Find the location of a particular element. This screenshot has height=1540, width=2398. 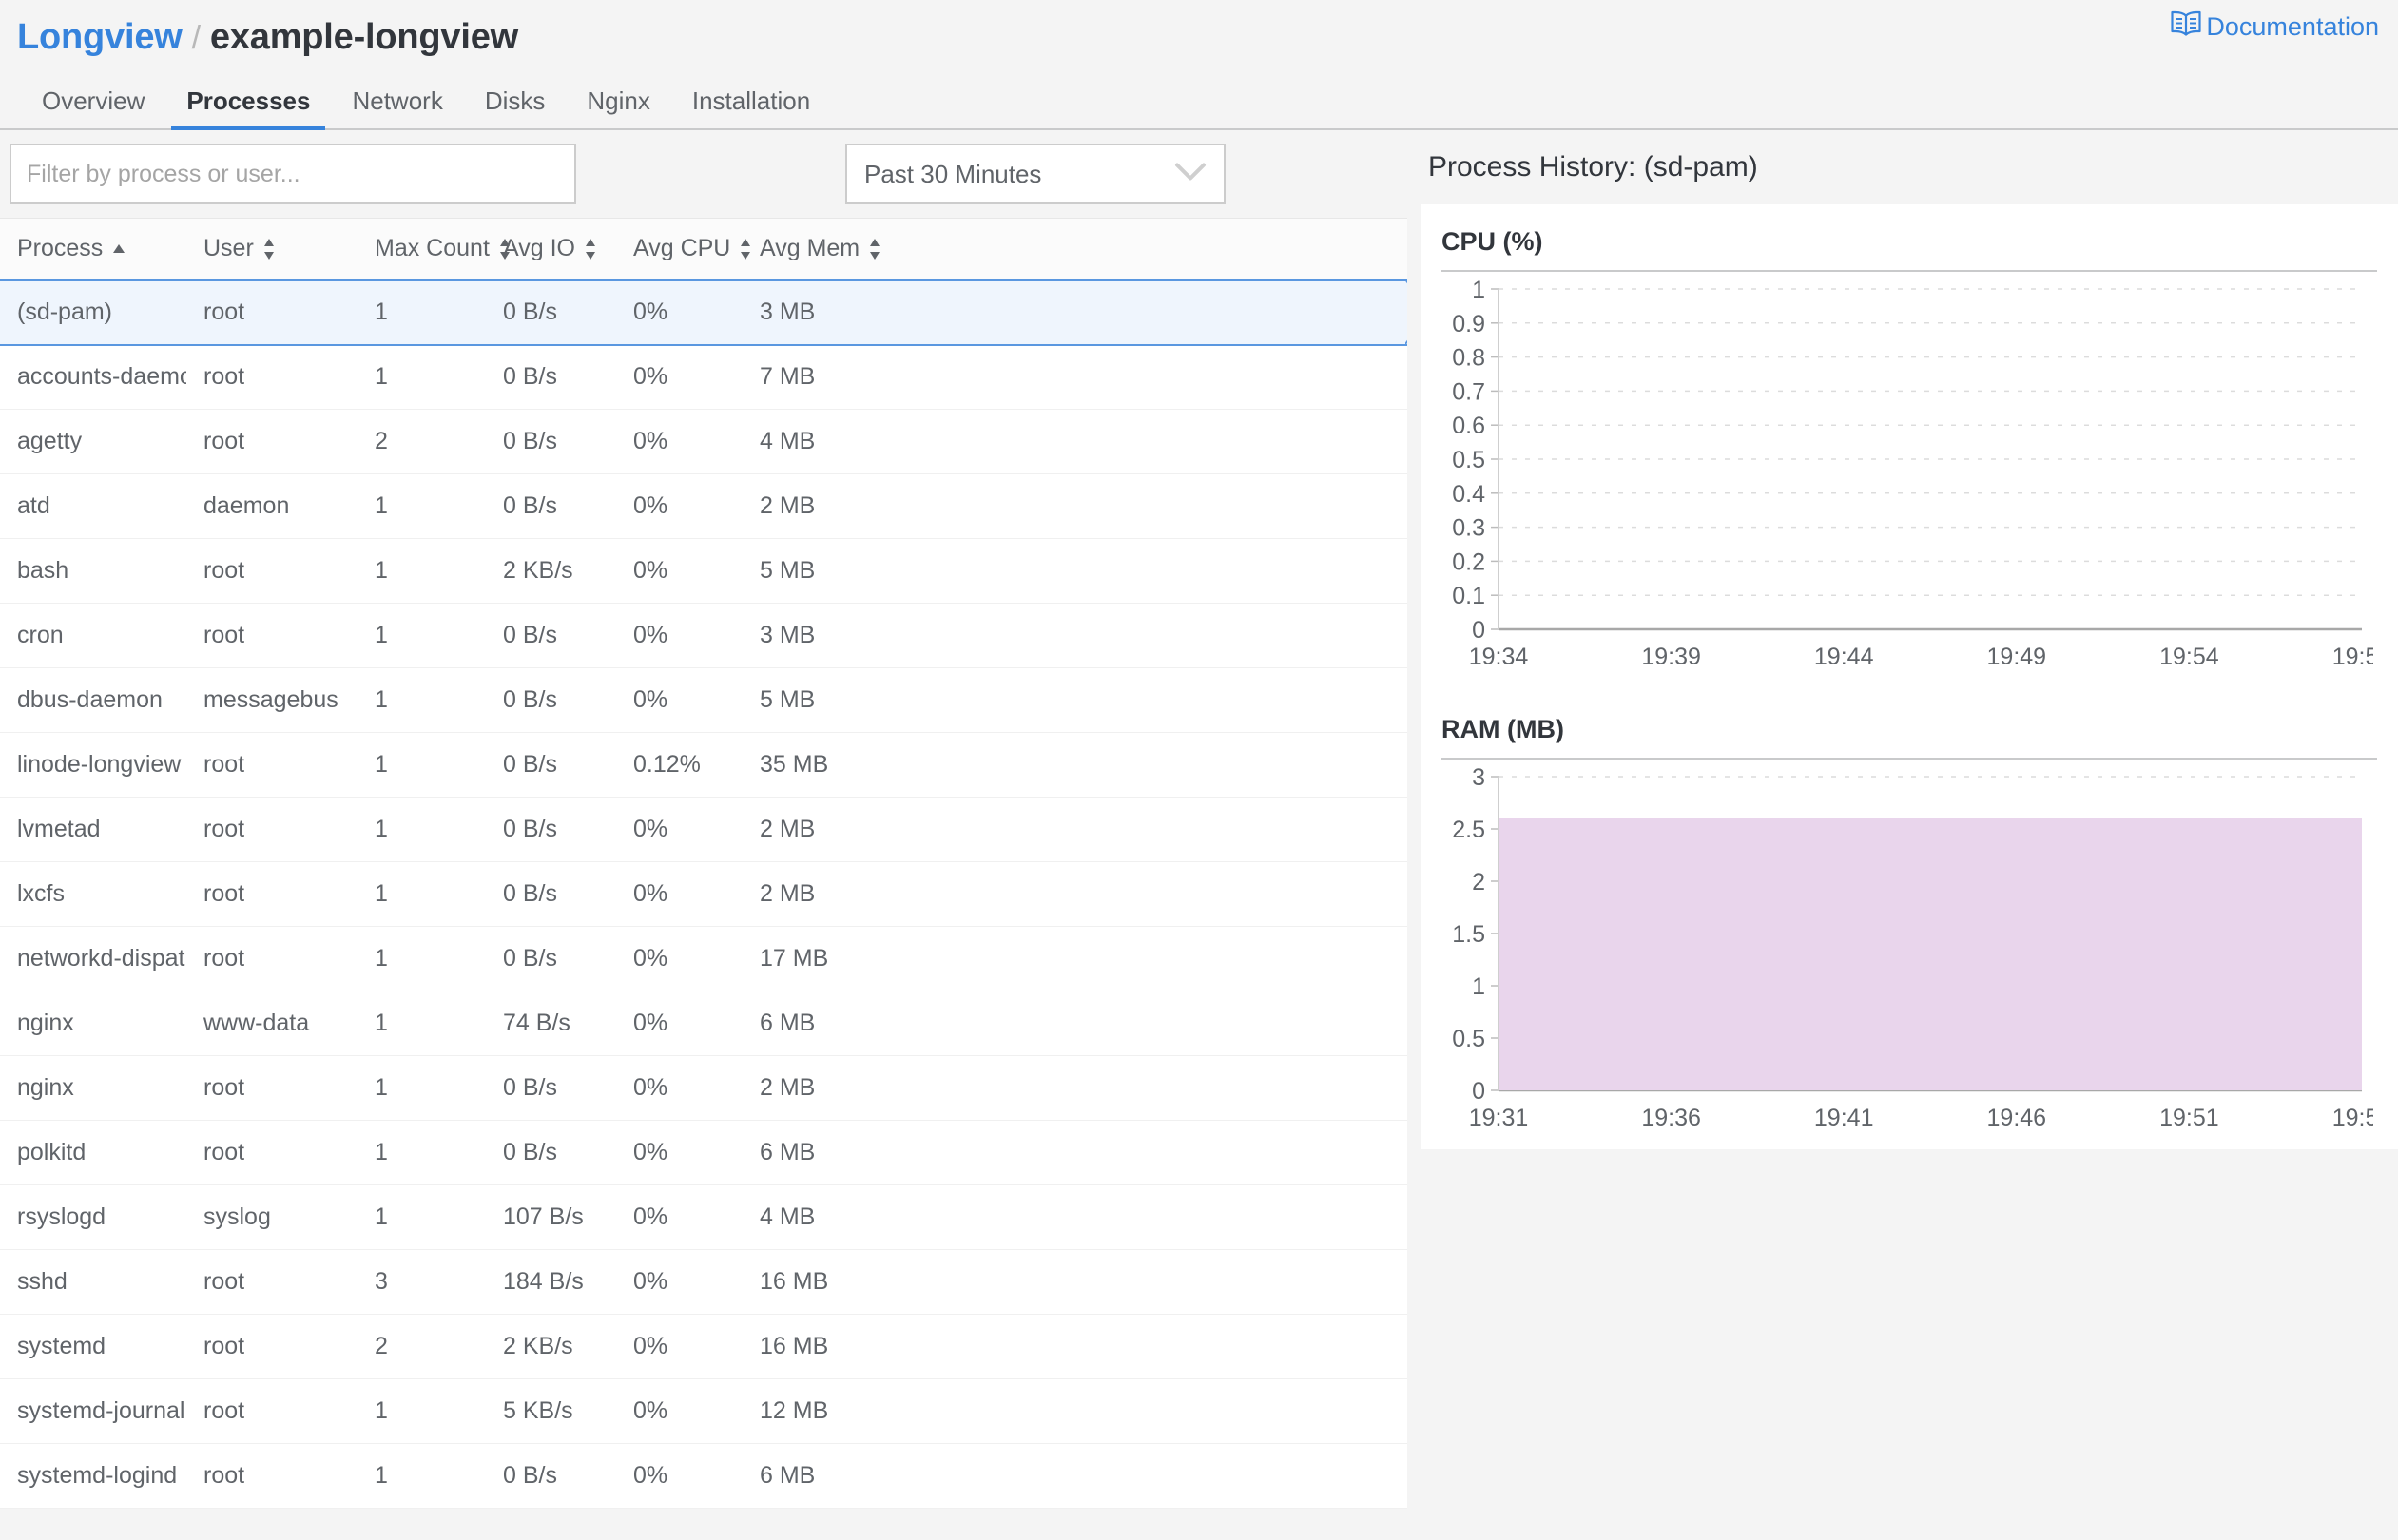

tab-nginx: Nginx is located at coordinates (618, 101).